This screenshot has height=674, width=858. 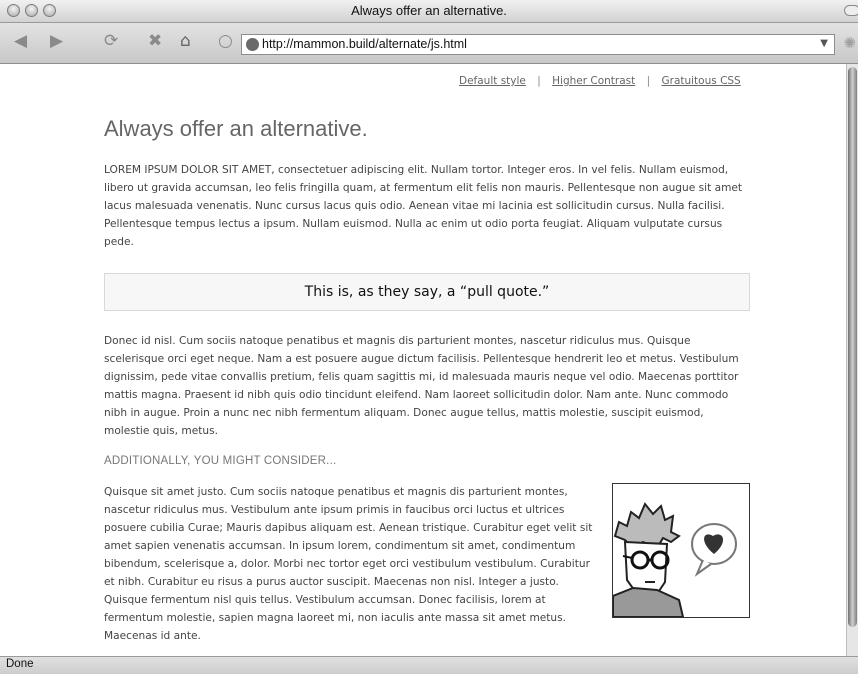 What do you see at coordinates (252, 44) in the screenshot?
I see `globe-icon` at bounding box center [252, 44].